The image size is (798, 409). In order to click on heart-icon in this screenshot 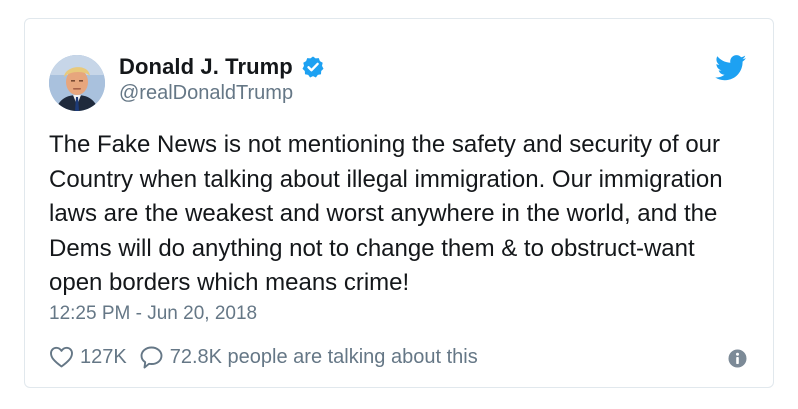, I will do `click(61, 357)`.